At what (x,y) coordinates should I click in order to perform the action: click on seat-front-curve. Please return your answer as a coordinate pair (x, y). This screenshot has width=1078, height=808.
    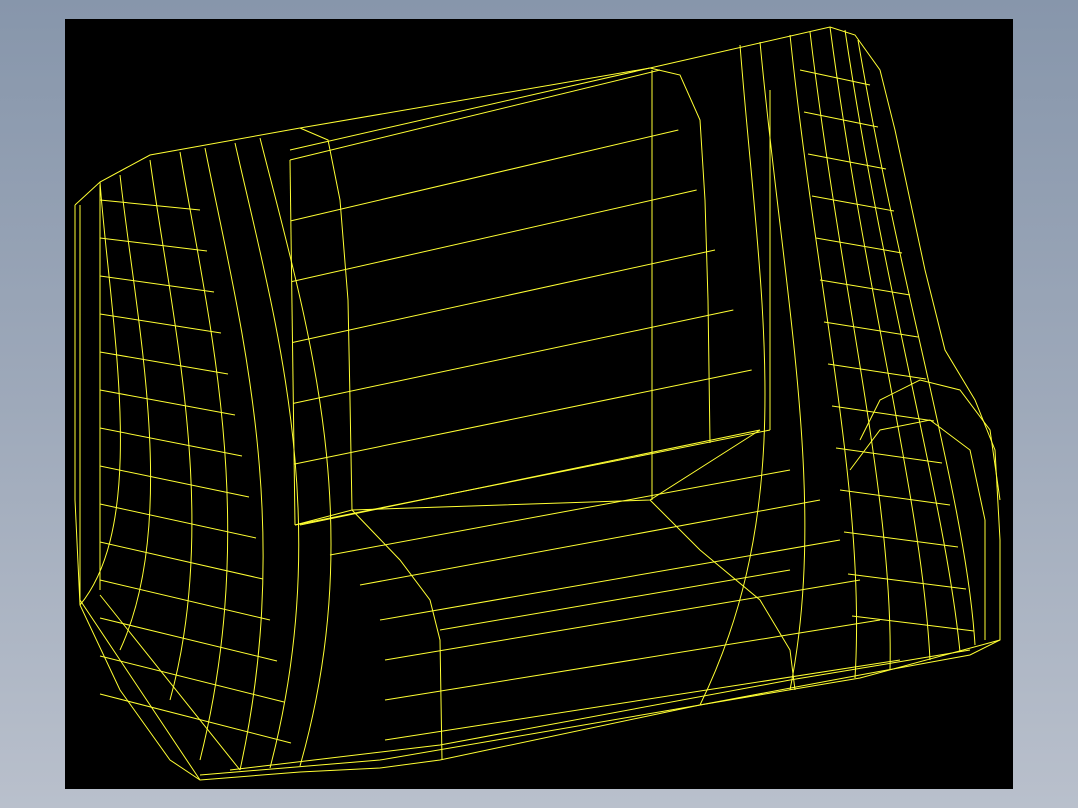
    Looking at the image, I should click on (397, 635).